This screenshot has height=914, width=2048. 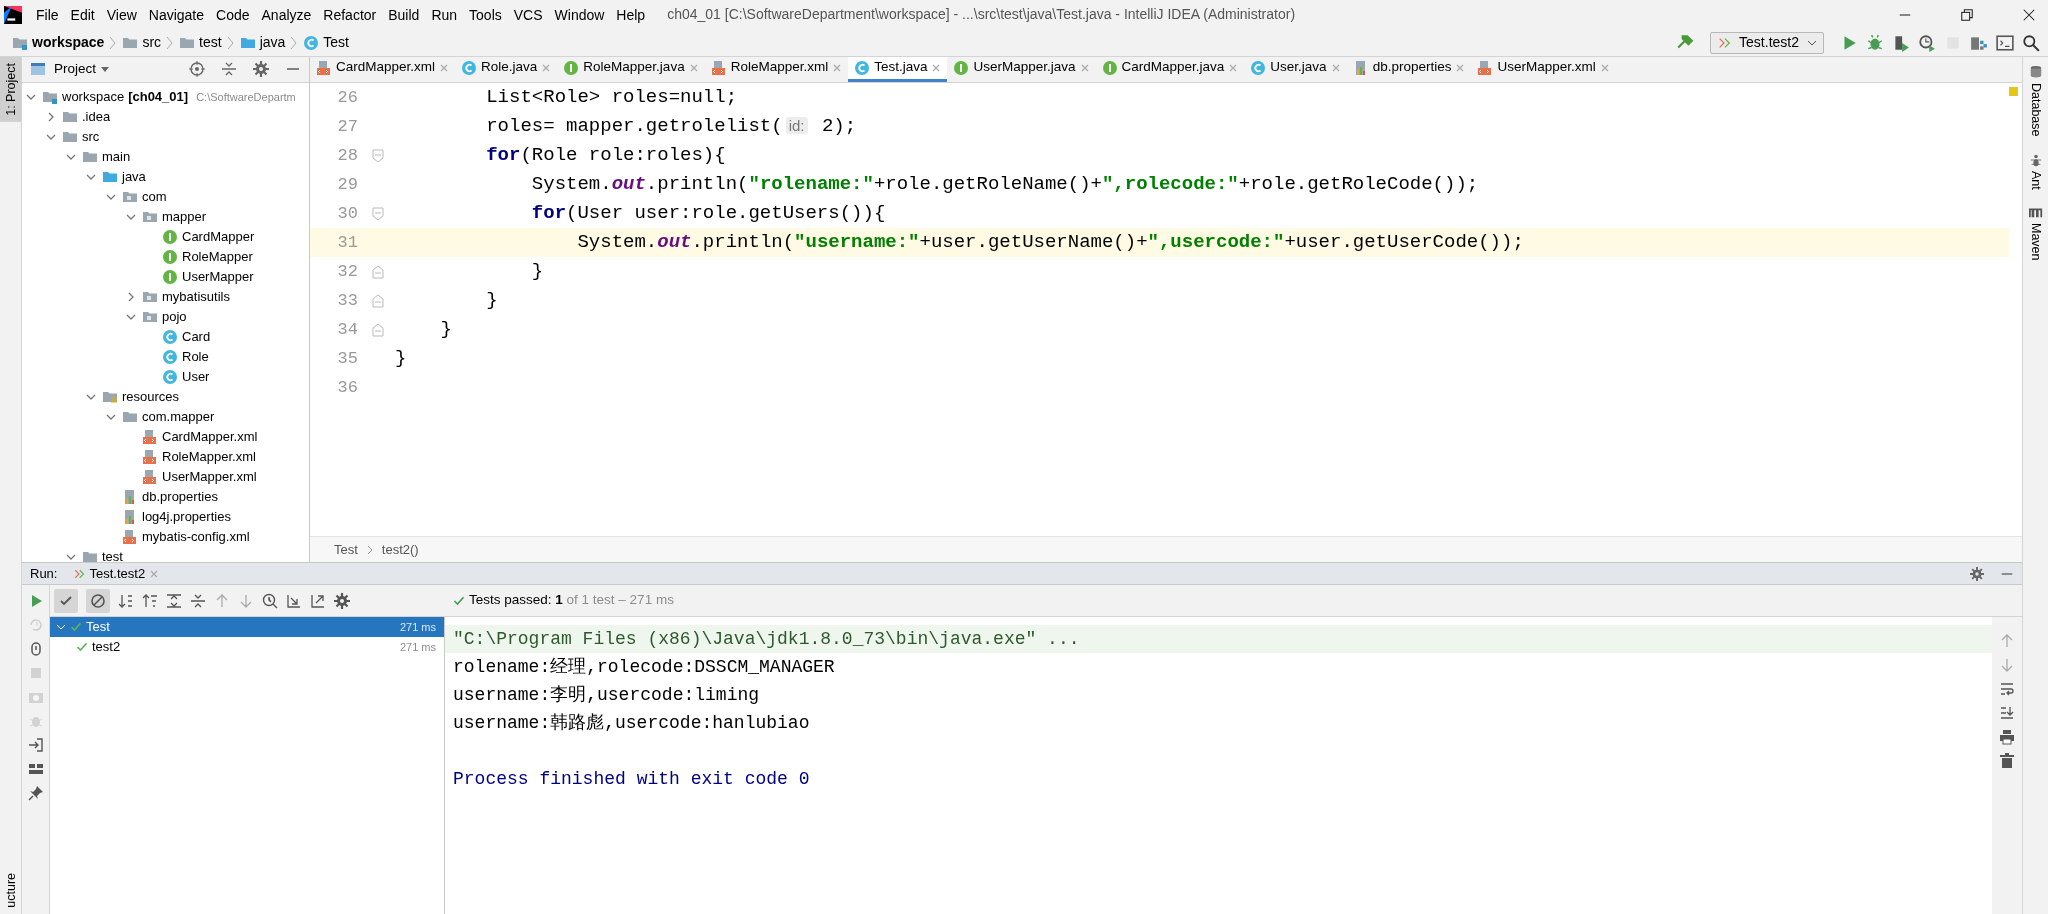 I want to click on close-icon, so click(x=2029, y=14).